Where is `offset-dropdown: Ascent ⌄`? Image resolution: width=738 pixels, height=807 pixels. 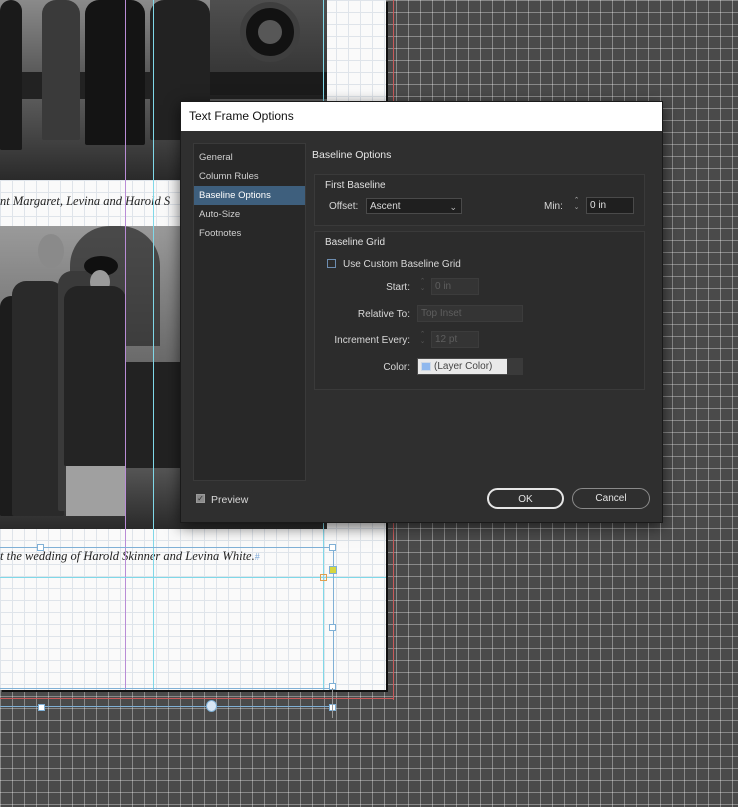 offset-dropdown: Ascent ⌄ is located at coordinates (414, 206).